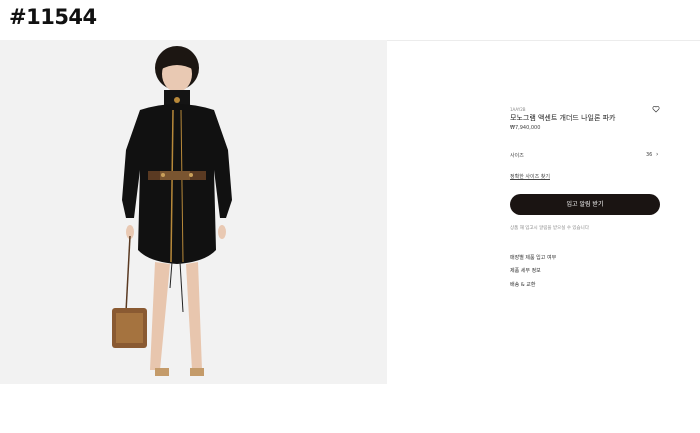 The height and width of the screenshot is (433, 700). What do you see at coordinates (563, 118) in the screenshot?
I see `product-title: 모노그램 액센트 개더드 나일론 파카` at bounding box center [563, 118].